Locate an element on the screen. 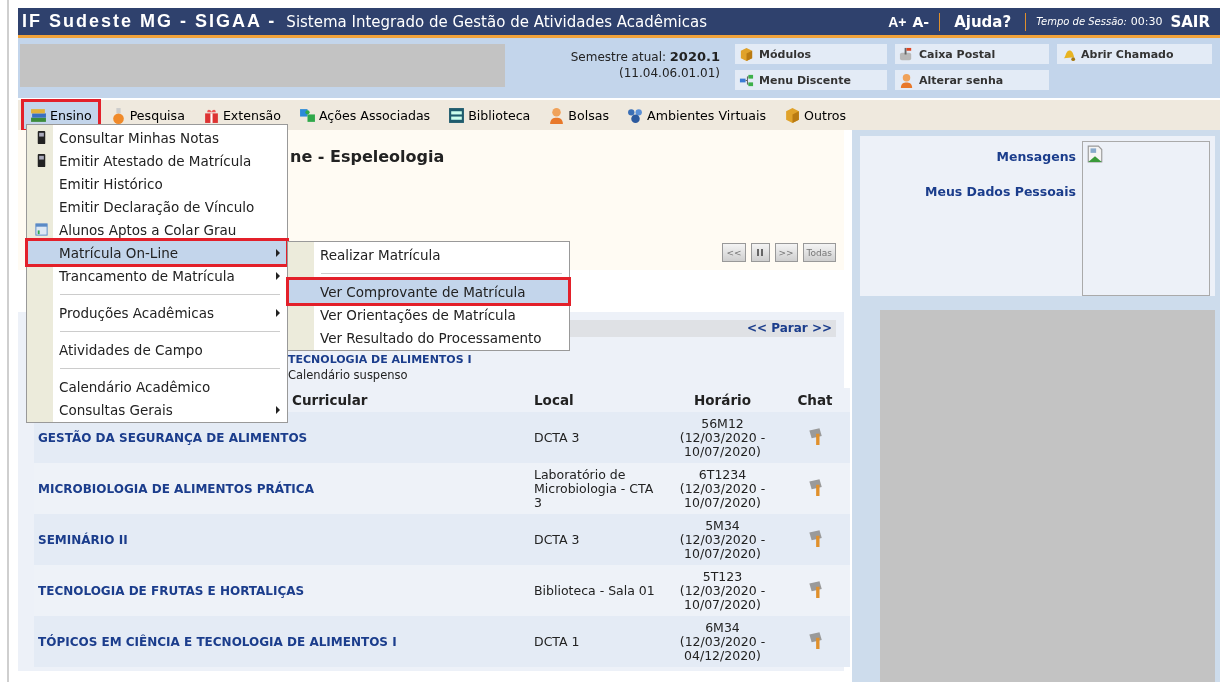 The width and height of the screenshot is (1220, 682). shortcut-button: Módulos is located at coordinates (811, 54).